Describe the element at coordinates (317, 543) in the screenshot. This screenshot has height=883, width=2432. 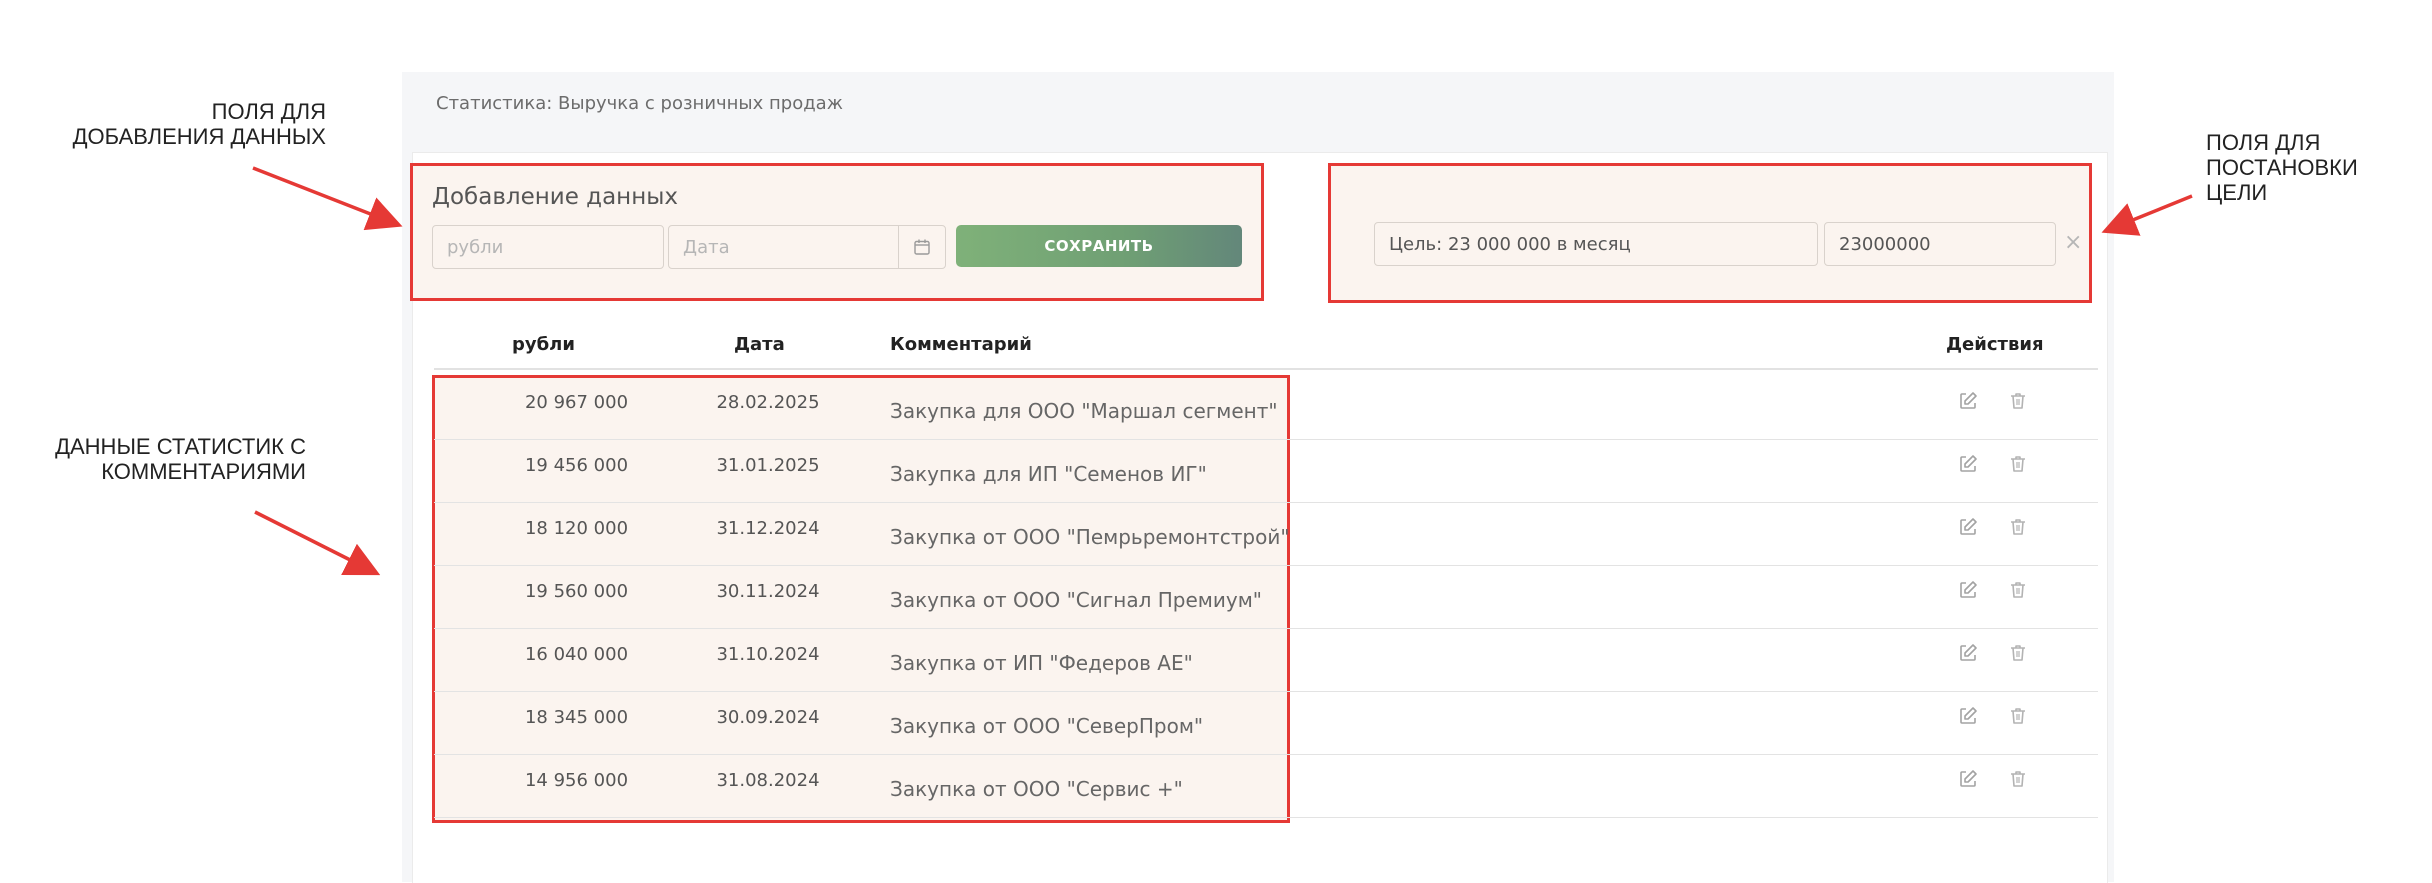
I see `arrow-to-stats-data` at that location.